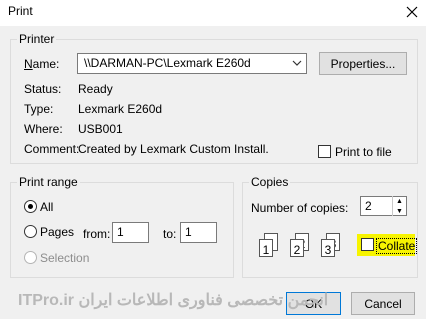 The image size is (426, 319). I want to click on print-range-group-label: Print range, so click(48, 182).